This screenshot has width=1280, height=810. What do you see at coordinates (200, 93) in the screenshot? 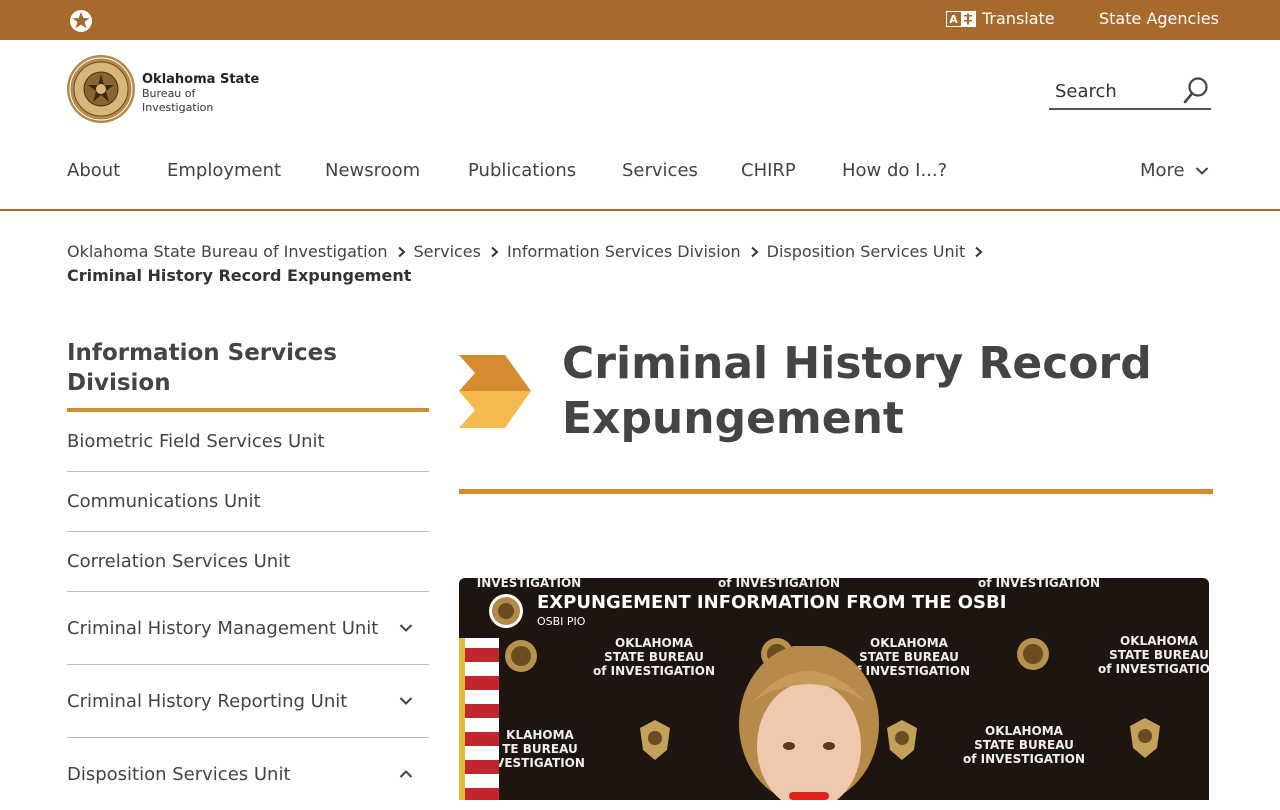
I see `brand-name: Oklahoma State Bureau of Investigation` at bounding box center [200, 93].